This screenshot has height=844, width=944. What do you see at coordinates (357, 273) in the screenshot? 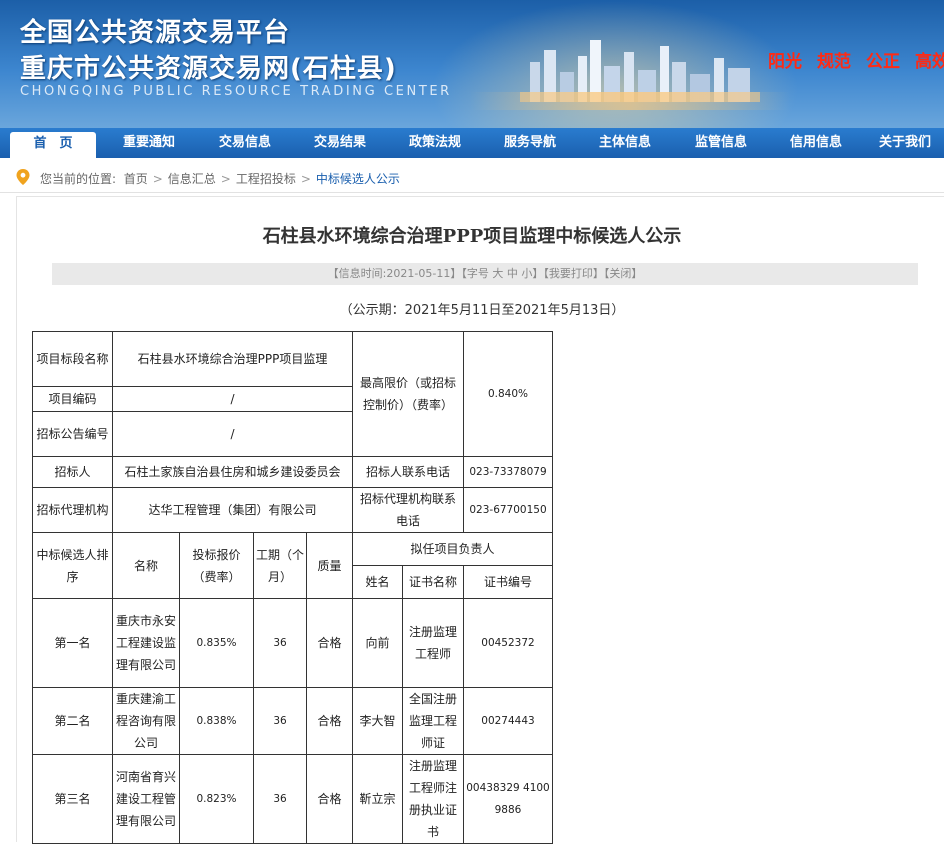
I see `info-time-label: 【信息时间:` at bounding box center [357, 273].